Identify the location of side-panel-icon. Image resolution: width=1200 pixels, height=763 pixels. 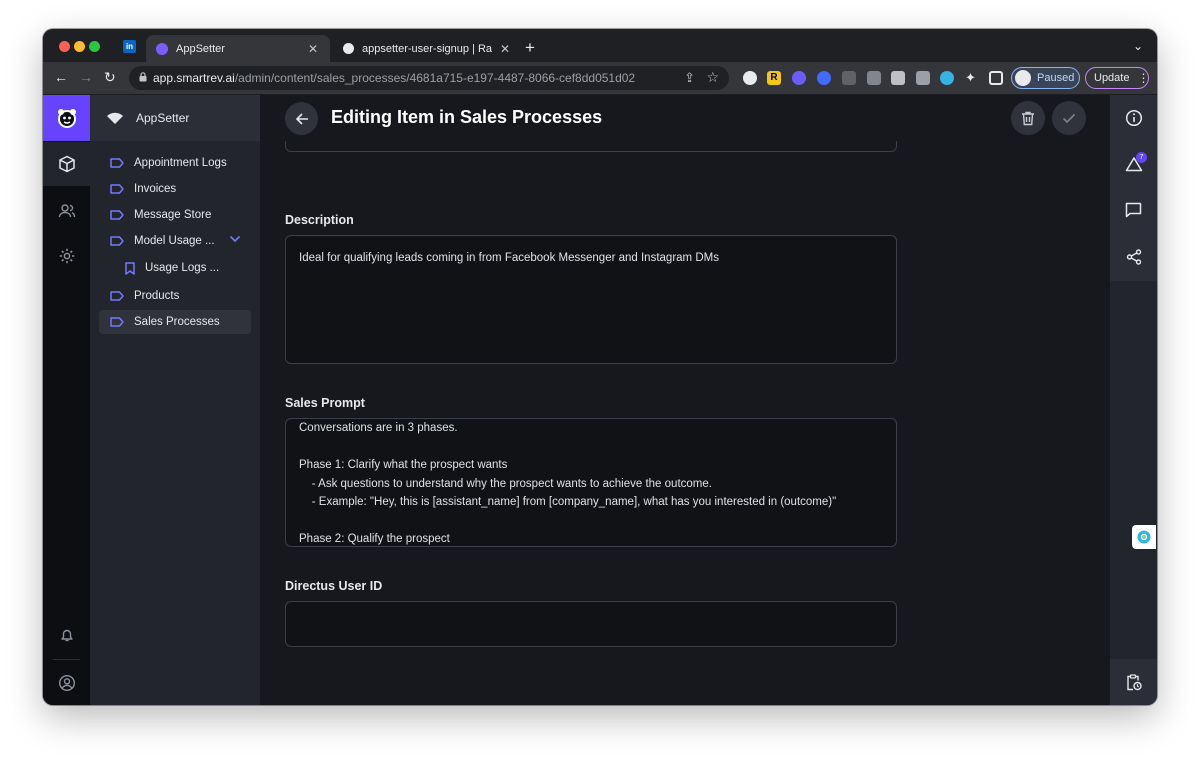
(996, 78).